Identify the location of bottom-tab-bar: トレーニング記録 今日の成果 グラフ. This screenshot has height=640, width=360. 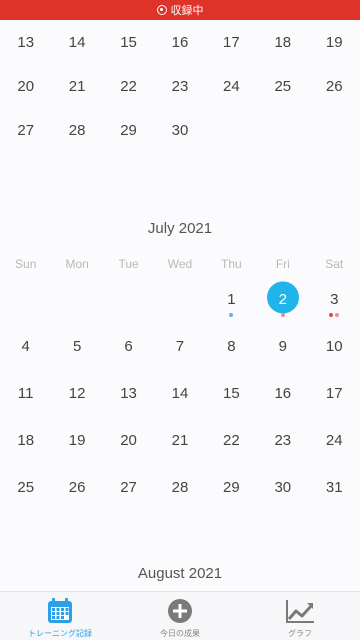
(180, 615).